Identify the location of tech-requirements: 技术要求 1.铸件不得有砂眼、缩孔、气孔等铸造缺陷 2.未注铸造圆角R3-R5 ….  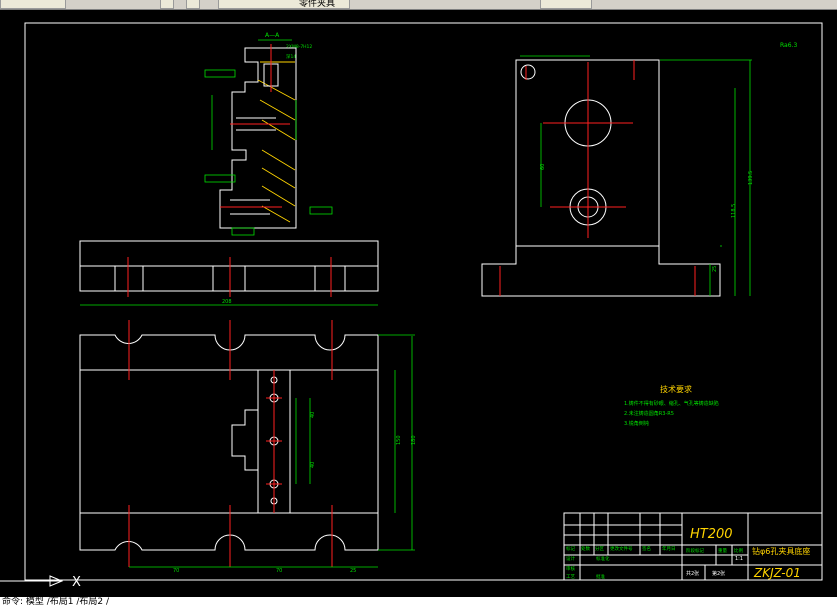
(671, 405).